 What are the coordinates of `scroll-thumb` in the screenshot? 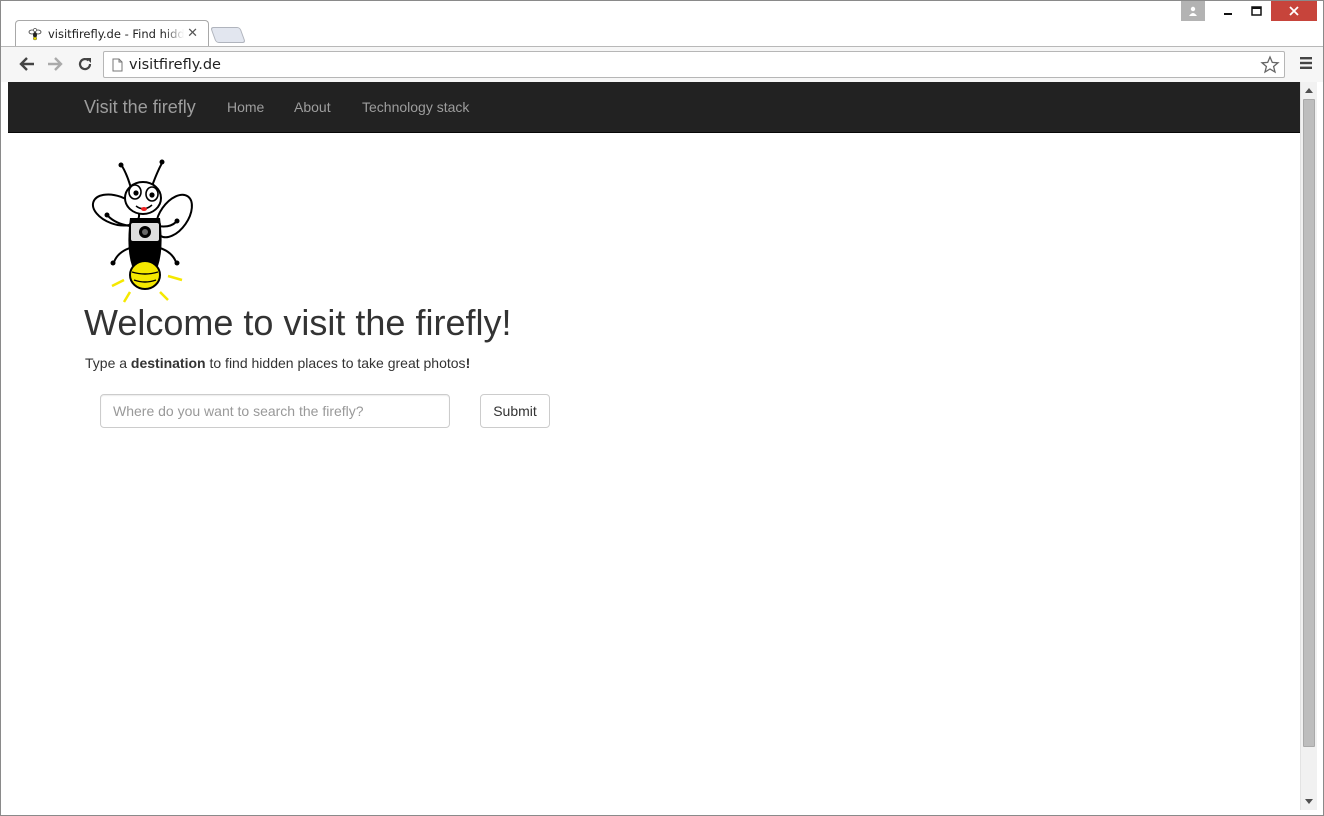 It's located at (1309, 423).